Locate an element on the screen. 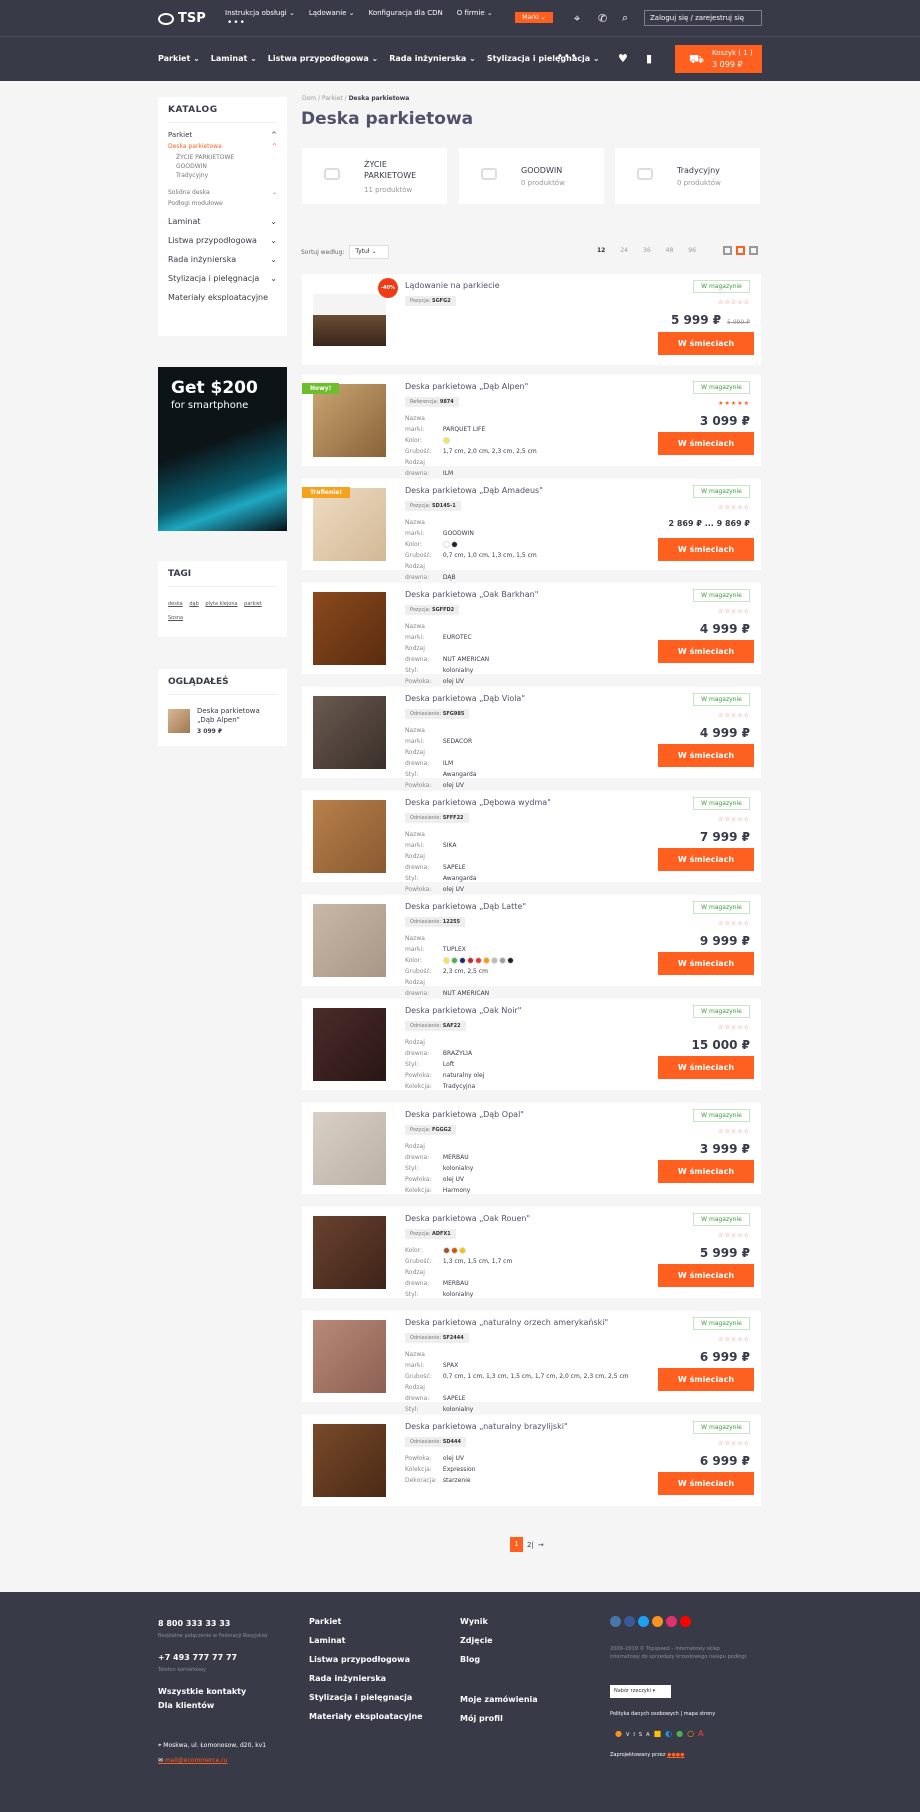 The height and width of the screenshot is (1812, 920). grid-view-icon is located at coordinates (727, 250).